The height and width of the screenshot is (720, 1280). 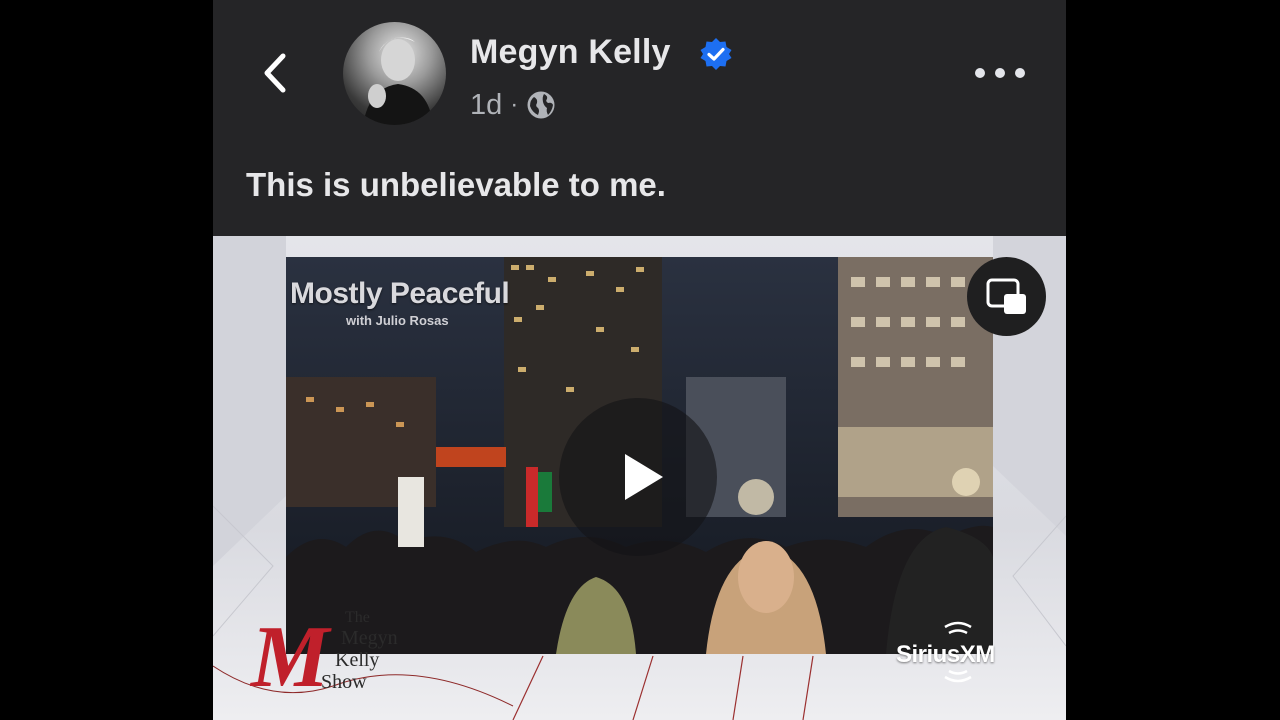 I want to click on globe-icon, so click(x=541, y=105).